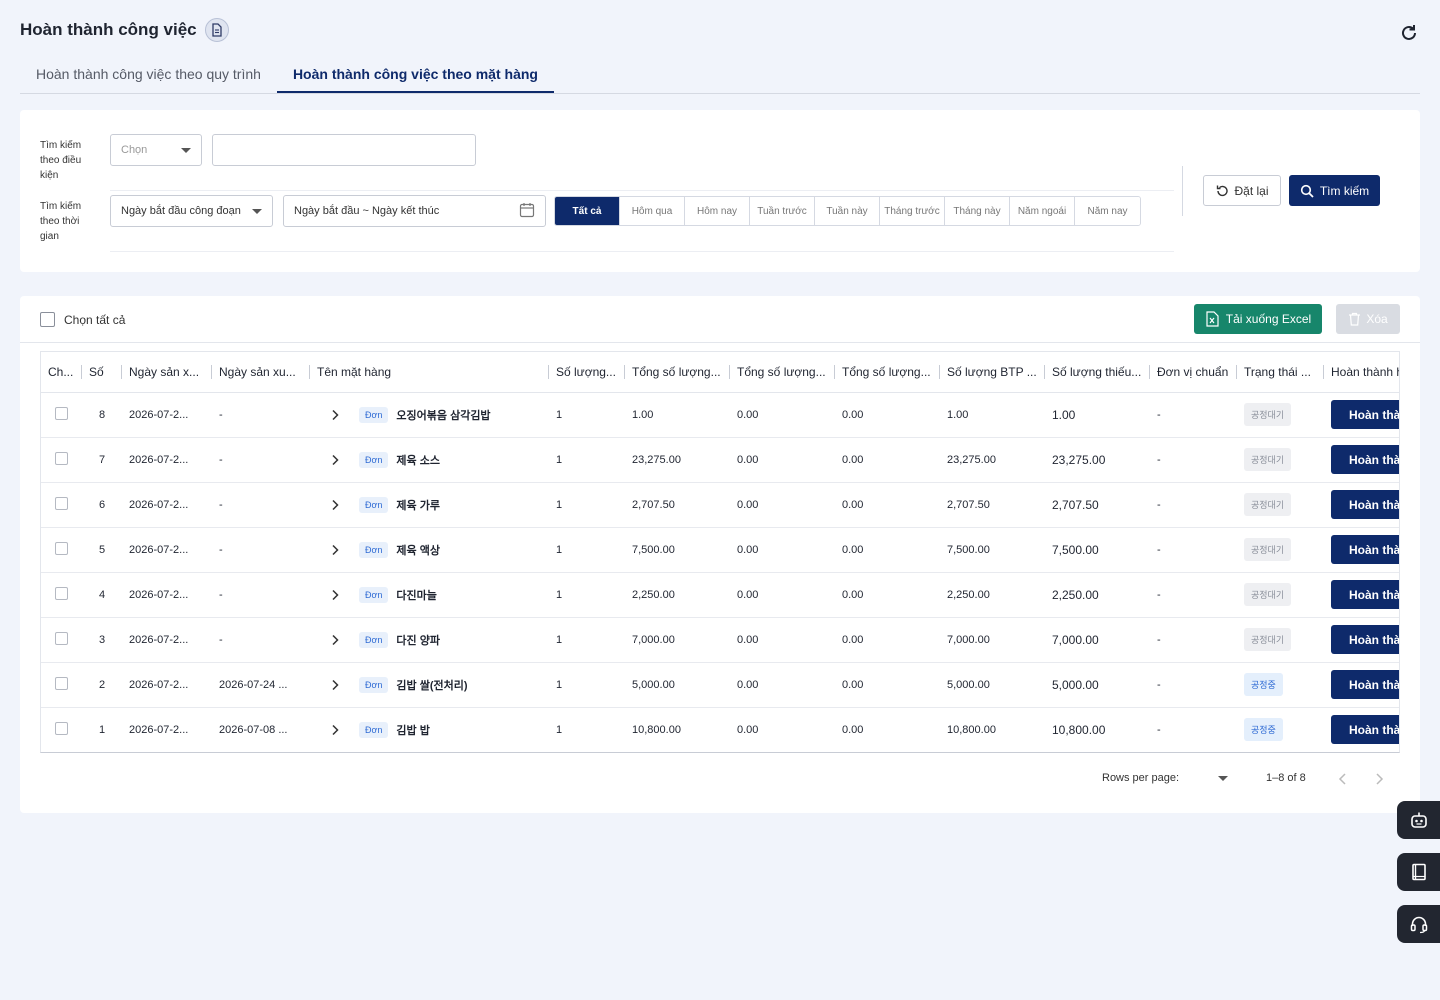 This screenshot has width=1440, height=1000. I want to click on download-excel-button: Tải xuống Excel, so click(1258, 319).